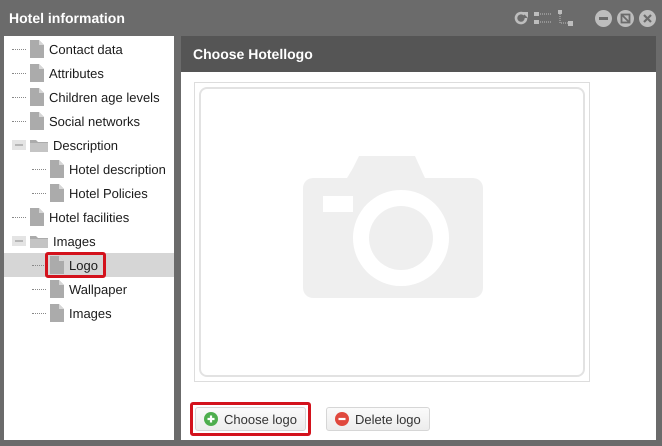  Describe the element at coordinates (647, 18) in the screenshot. I see `close-icon` at that location.